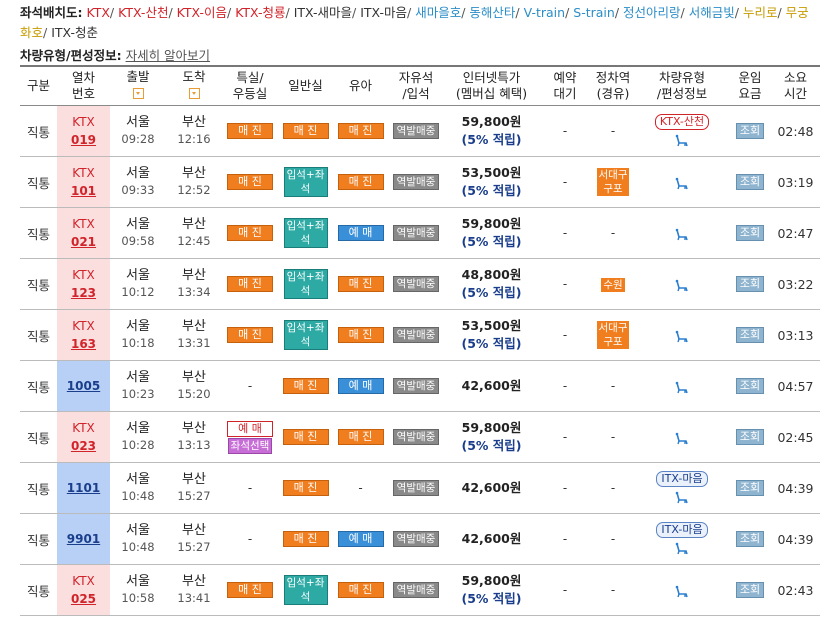 The width and height of the screenshot is (826, 620). I want to click on train-number: 1005, so click(83, 386).